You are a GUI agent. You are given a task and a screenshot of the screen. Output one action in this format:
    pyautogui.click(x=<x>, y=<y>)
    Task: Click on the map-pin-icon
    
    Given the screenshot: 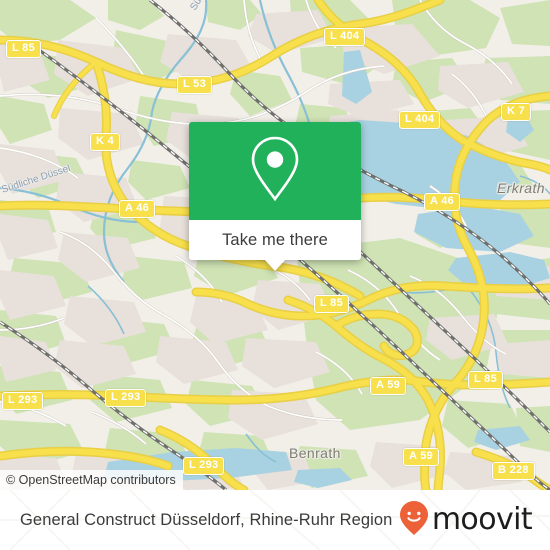 What is the action you would take?
    pyautogui.click(x=275, y=171)
    